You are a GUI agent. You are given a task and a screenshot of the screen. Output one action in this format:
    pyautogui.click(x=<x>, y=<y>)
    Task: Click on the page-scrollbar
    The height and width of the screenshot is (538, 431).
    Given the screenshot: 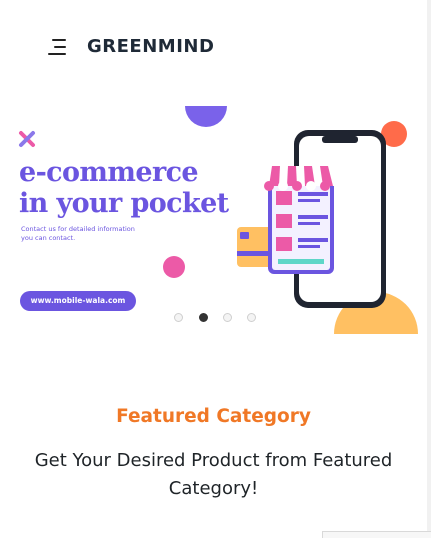 What is the action you would take?
    pyautogui.click(x=429, y=268)
    